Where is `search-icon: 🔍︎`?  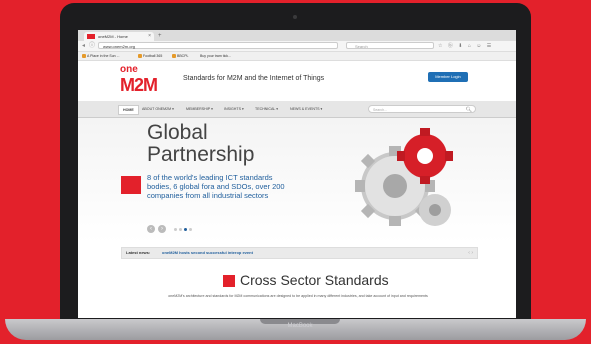 search-icon: 🔍︎ is located at coordinates (469, 110).